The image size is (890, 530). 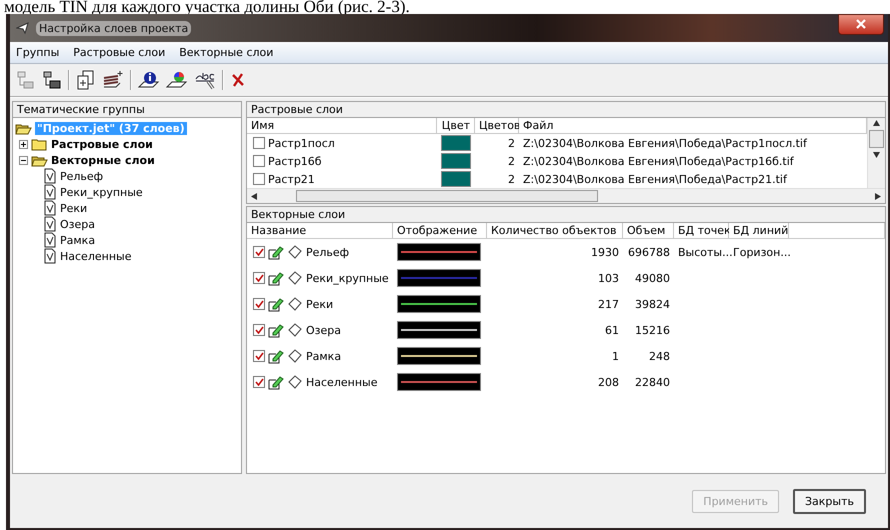 I want to click on panel-header: Векторные слои, so click(x=566, y=215).